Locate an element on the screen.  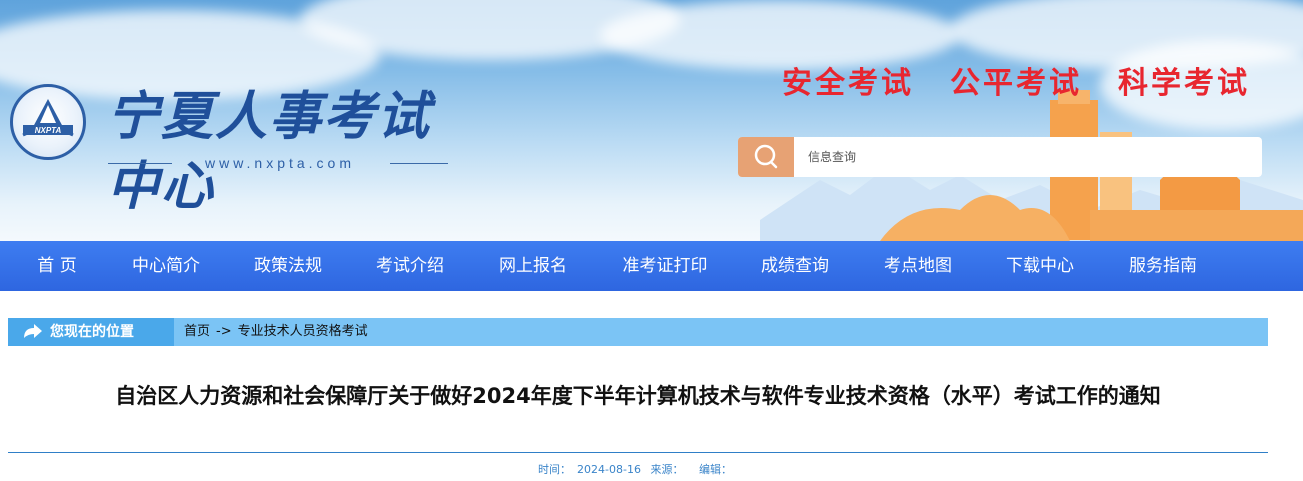
search-button is located at coordinates (766, 157).